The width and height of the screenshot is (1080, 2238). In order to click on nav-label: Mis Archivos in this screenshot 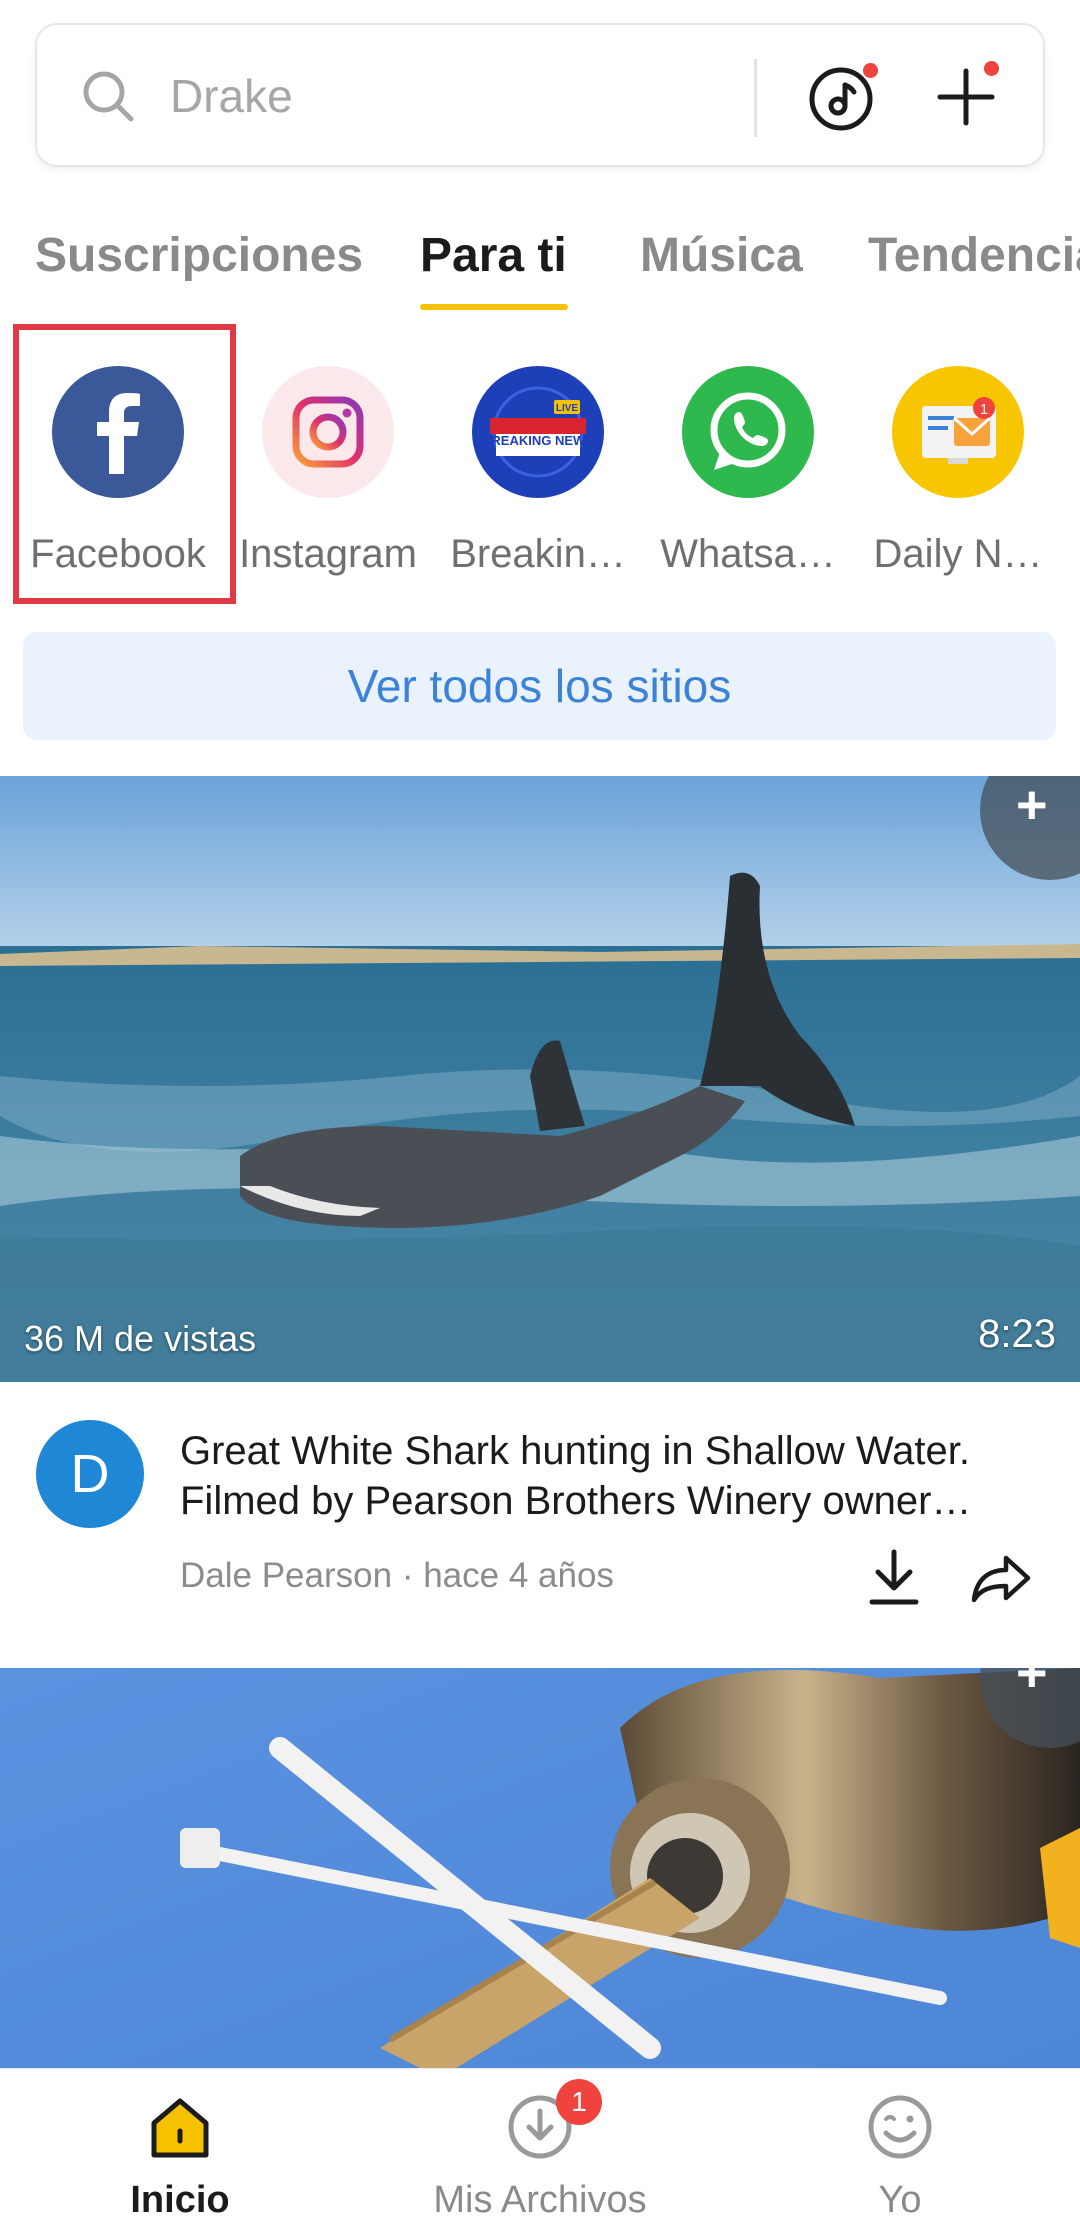, I will do `click(540, 2200)`.